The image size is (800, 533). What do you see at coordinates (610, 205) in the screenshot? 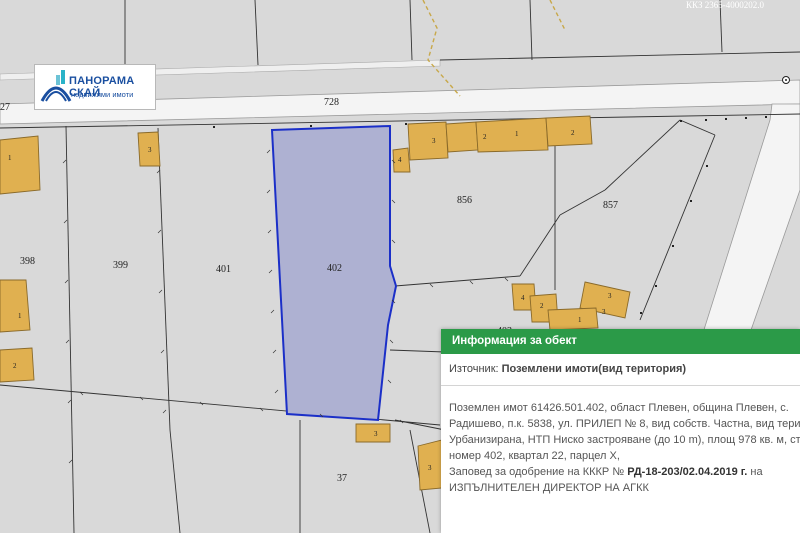
I see `parcel-label-857: 857` at bounding box center [610, 205].